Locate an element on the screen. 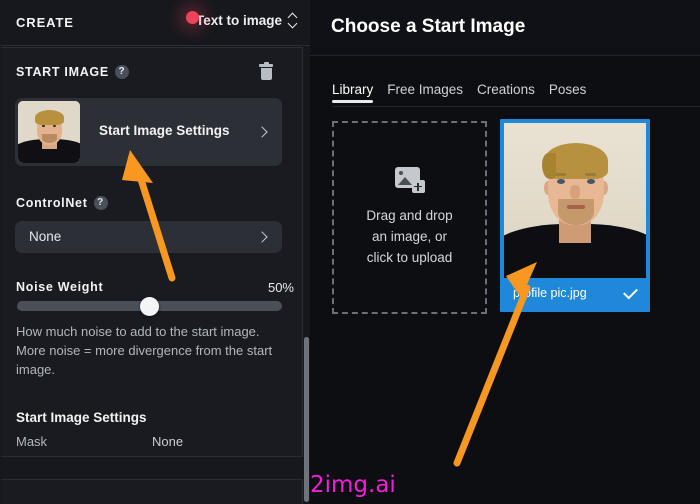 Image resolution: width=700 pixels, height=504 pixels. panel-tabs: Library Free Images Creations Poses is located at coordinates (459, 92).